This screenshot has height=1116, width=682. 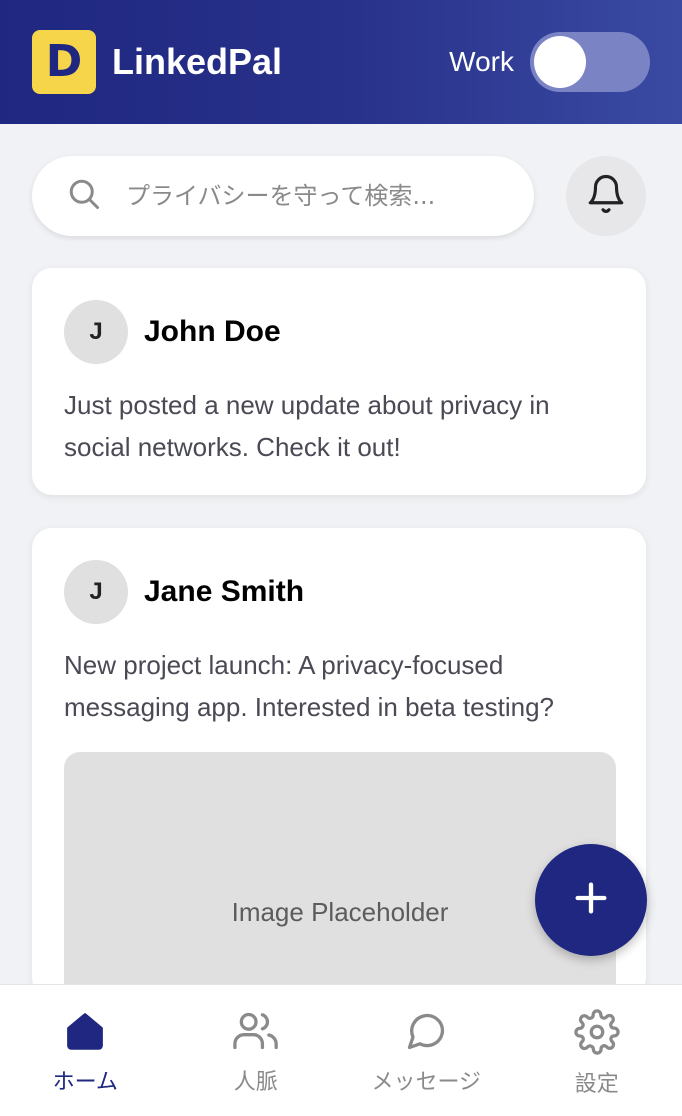 I want to click on nav-item-settings: 設定, so click(x=597, y=1053).